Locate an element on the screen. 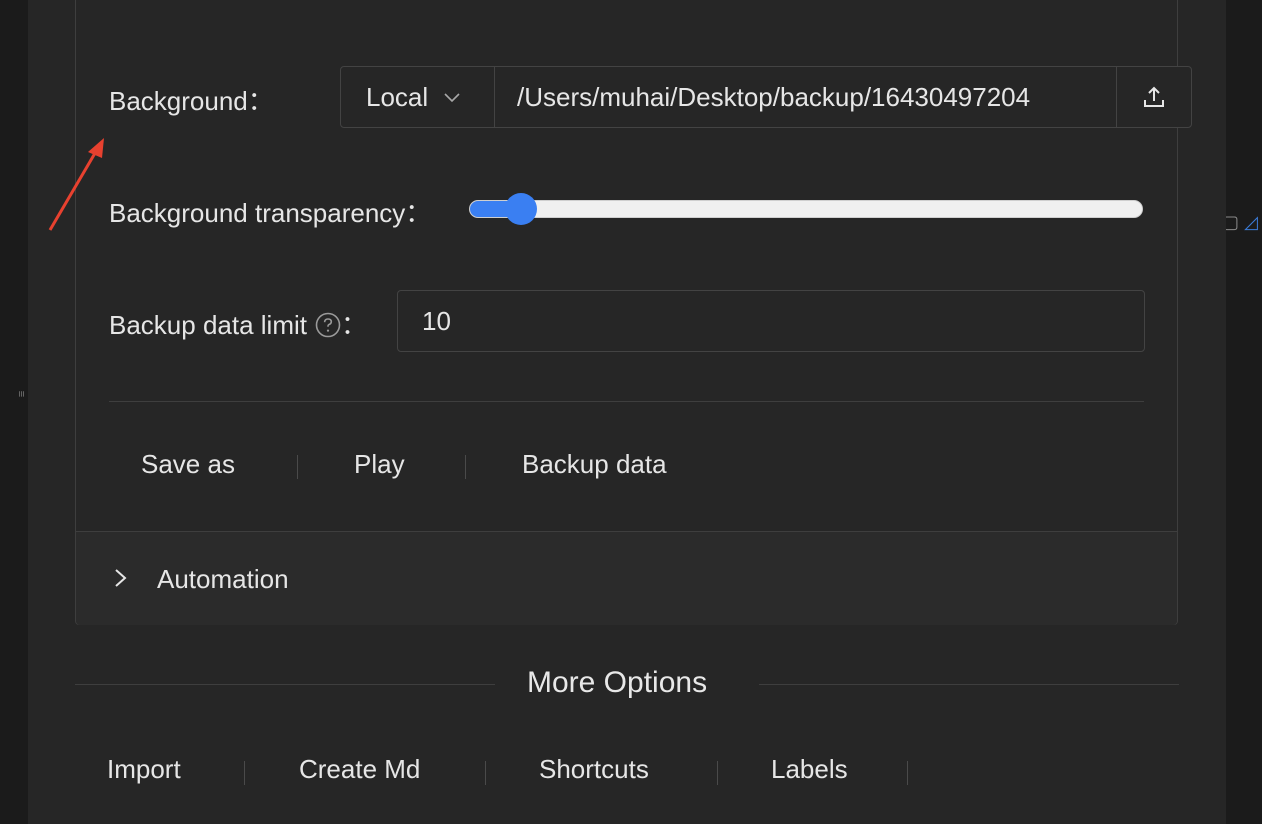 The width and height of the screenshot is (1262, 824). annotation-arrow-icon is located at coordinates (76, 184).